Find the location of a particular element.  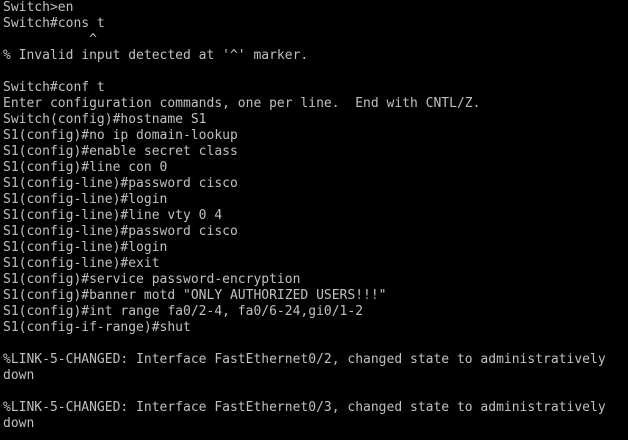

terminal-line: S1(config-line)#exit is located at coordinates (81, 263).